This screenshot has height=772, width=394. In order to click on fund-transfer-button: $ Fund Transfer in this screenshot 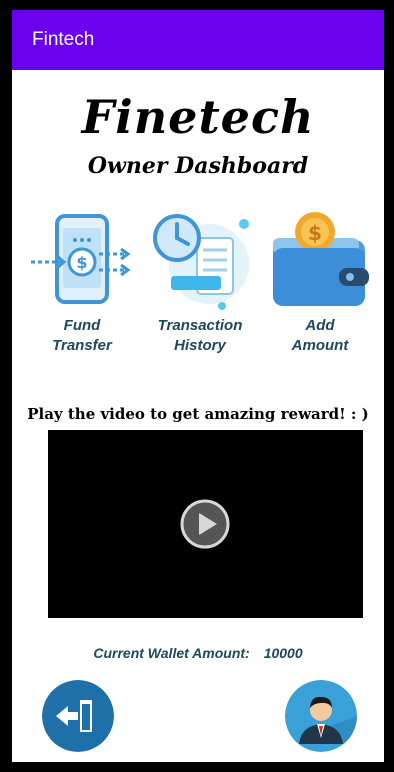, I will do `click(82, 284)`.